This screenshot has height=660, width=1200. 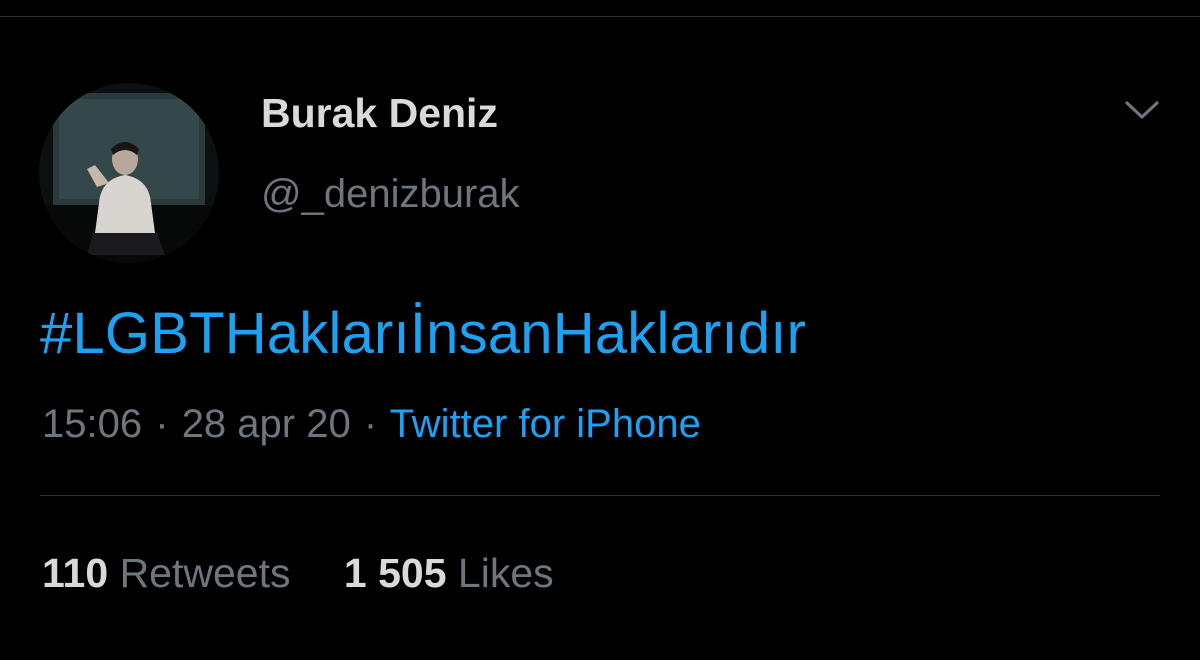 I want to click on tweet-time: 15:06, so click(x=92, y=424).